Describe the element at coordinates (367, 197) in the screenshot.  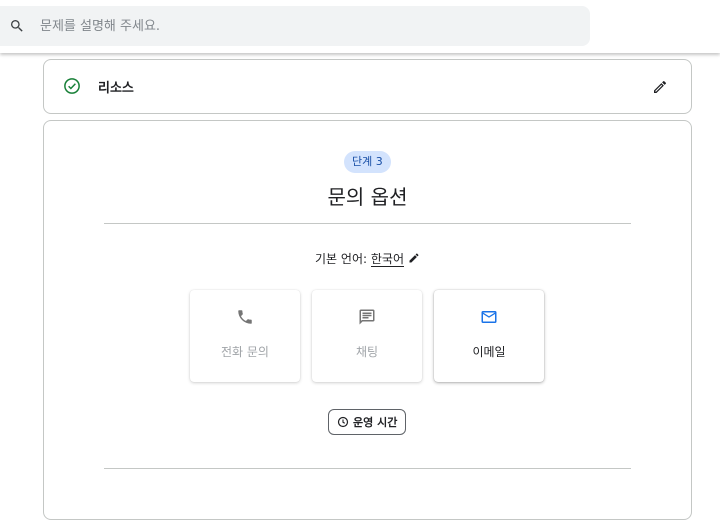
I see `section-title: 문의 옵션` at that location.